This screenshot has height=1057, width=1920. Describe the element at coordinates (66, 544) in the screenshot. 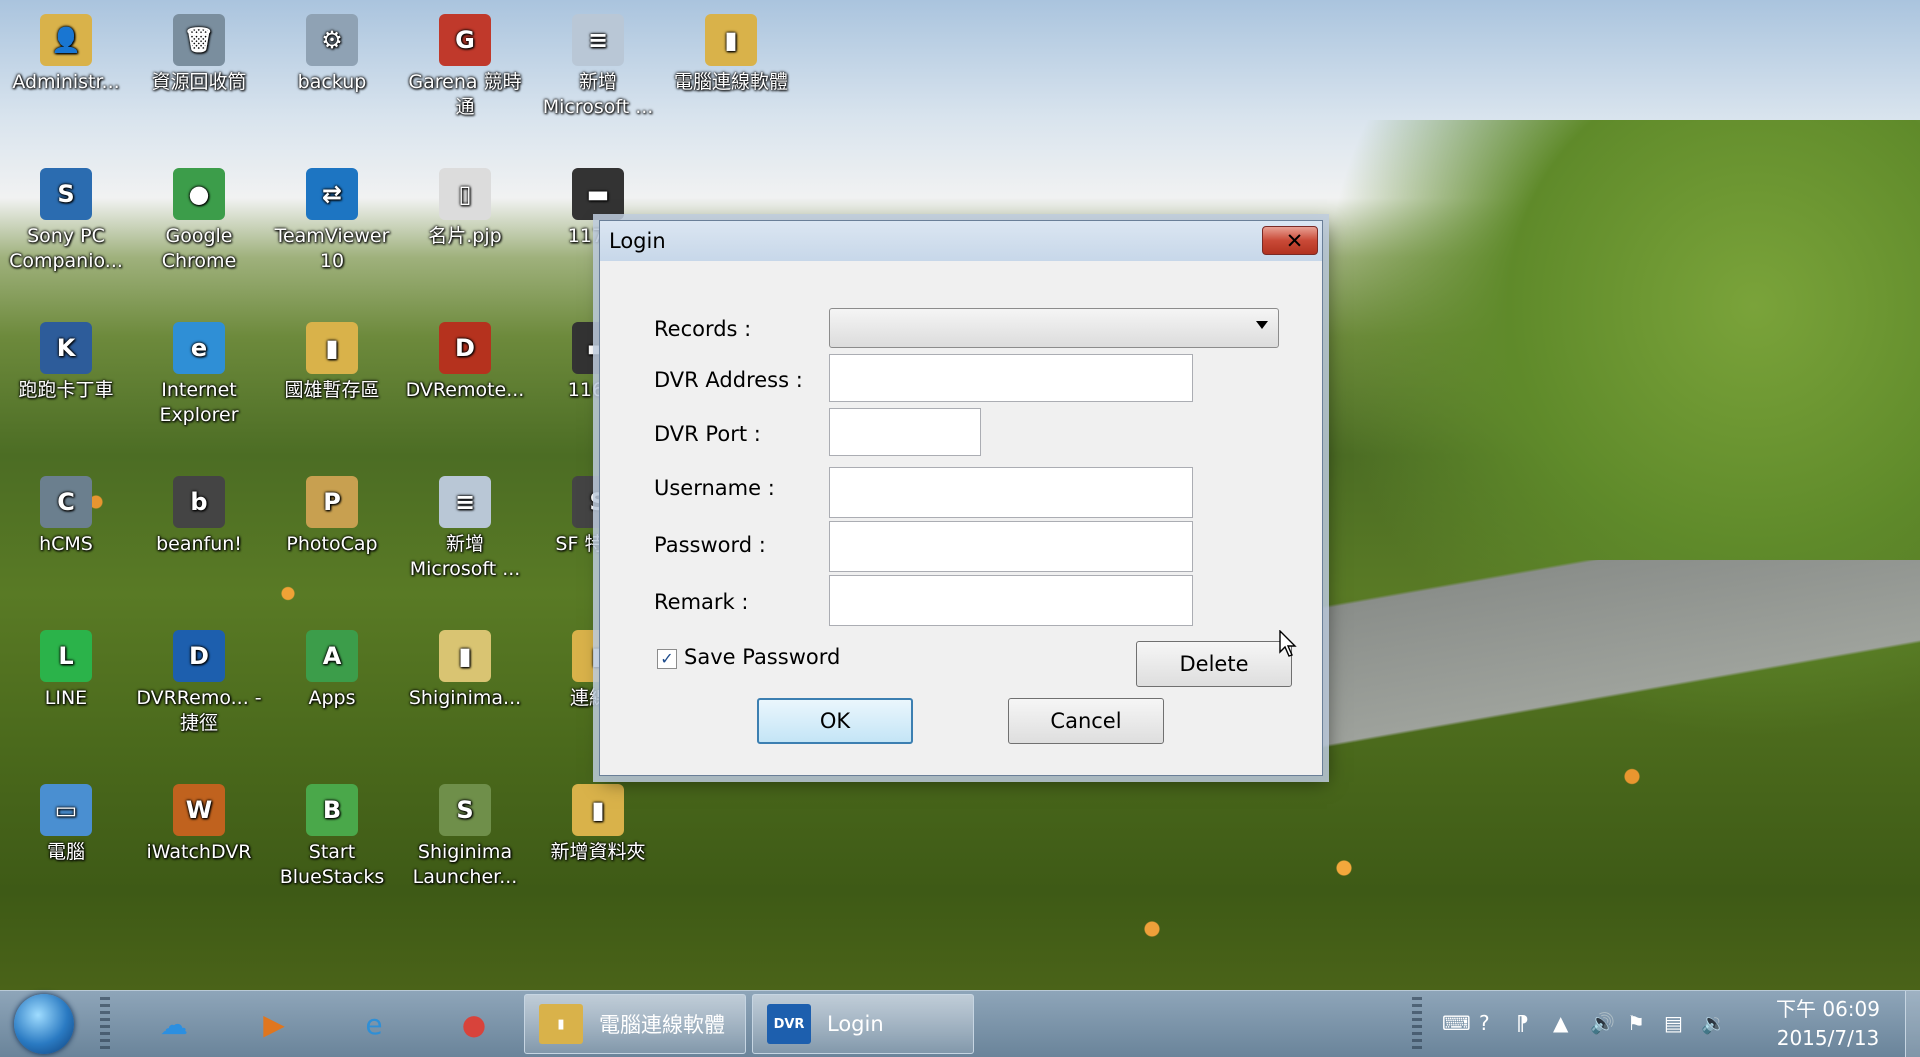

I see `desktop-icon-label: hCMS` at that location.